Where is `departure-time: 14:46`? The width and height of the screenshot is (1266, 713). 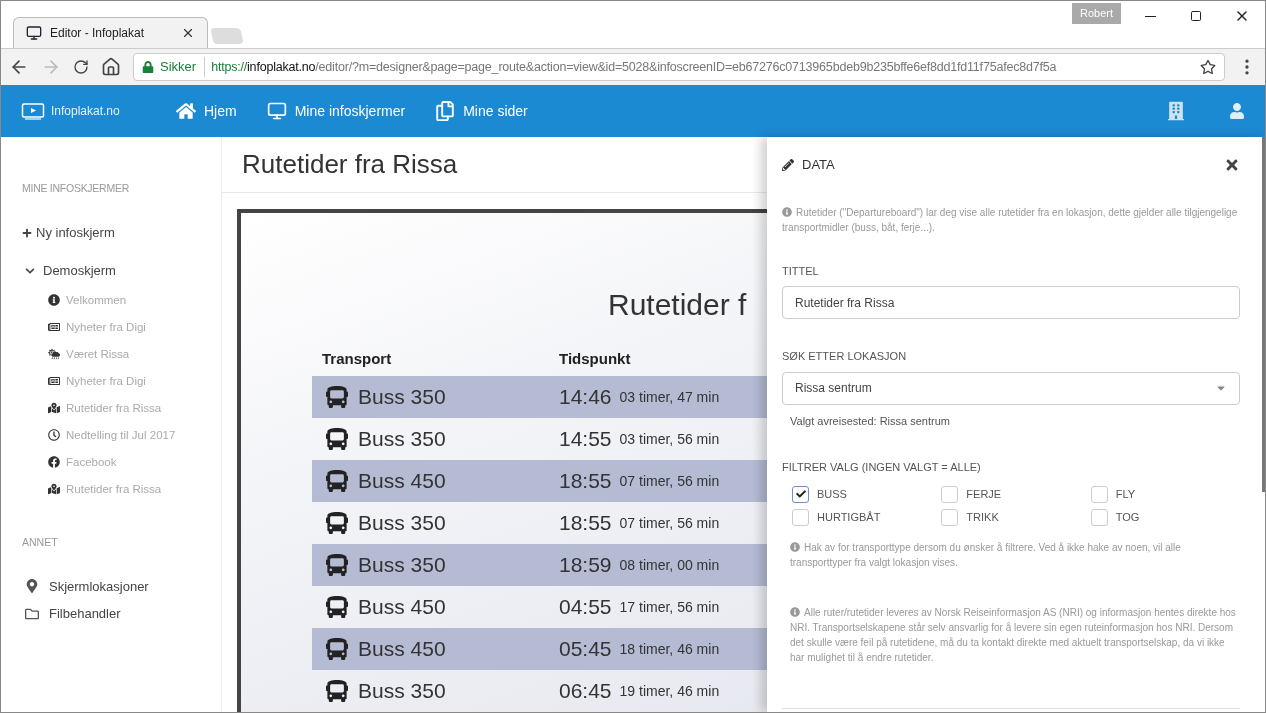 departure-time: 14:46 is located at coordinates (585, 397).